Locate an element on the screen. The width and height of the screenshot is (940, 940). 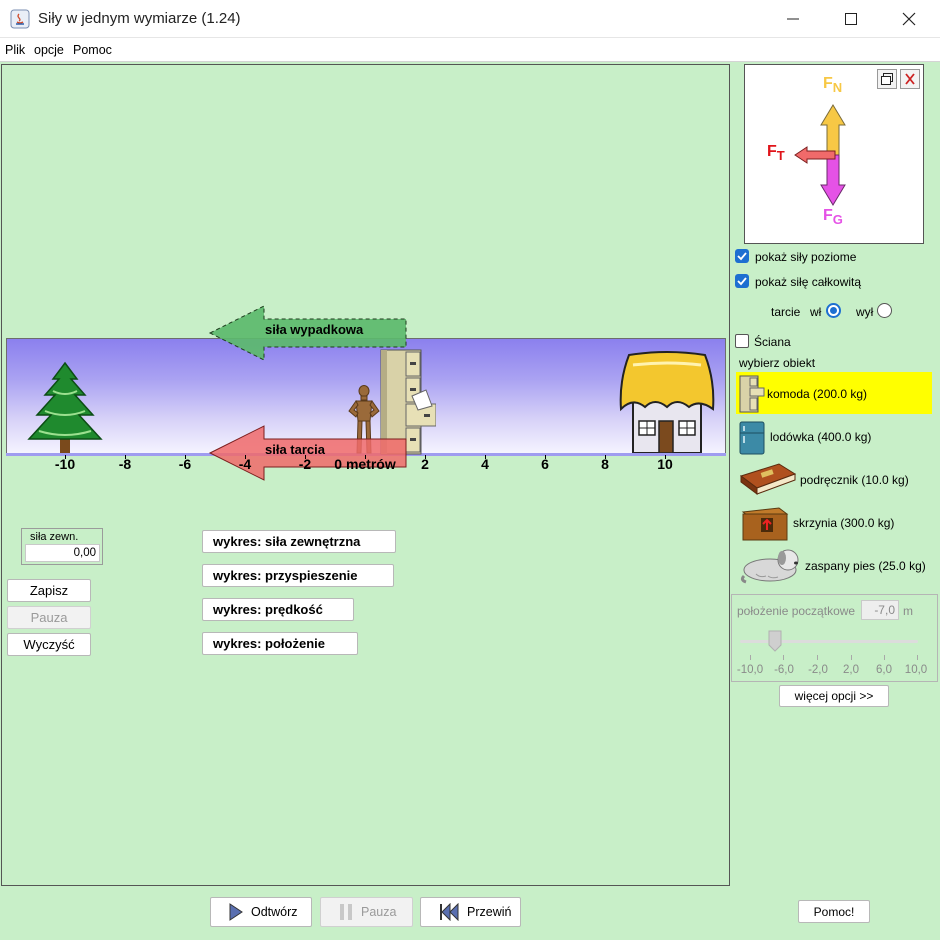
pause-record-button: Pauza is located at coordinates (49, 617).